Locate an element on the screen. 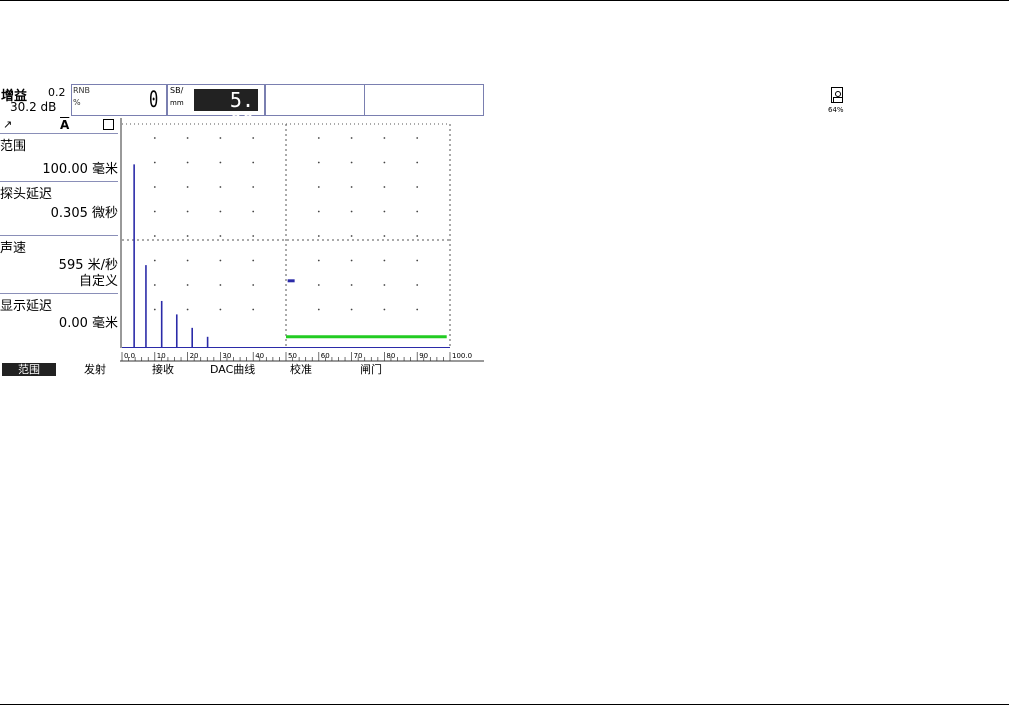 Image resolution: width=1009 pixels, height=707 pixels. a-scan-icon: A is located at coordinates (65, 125).